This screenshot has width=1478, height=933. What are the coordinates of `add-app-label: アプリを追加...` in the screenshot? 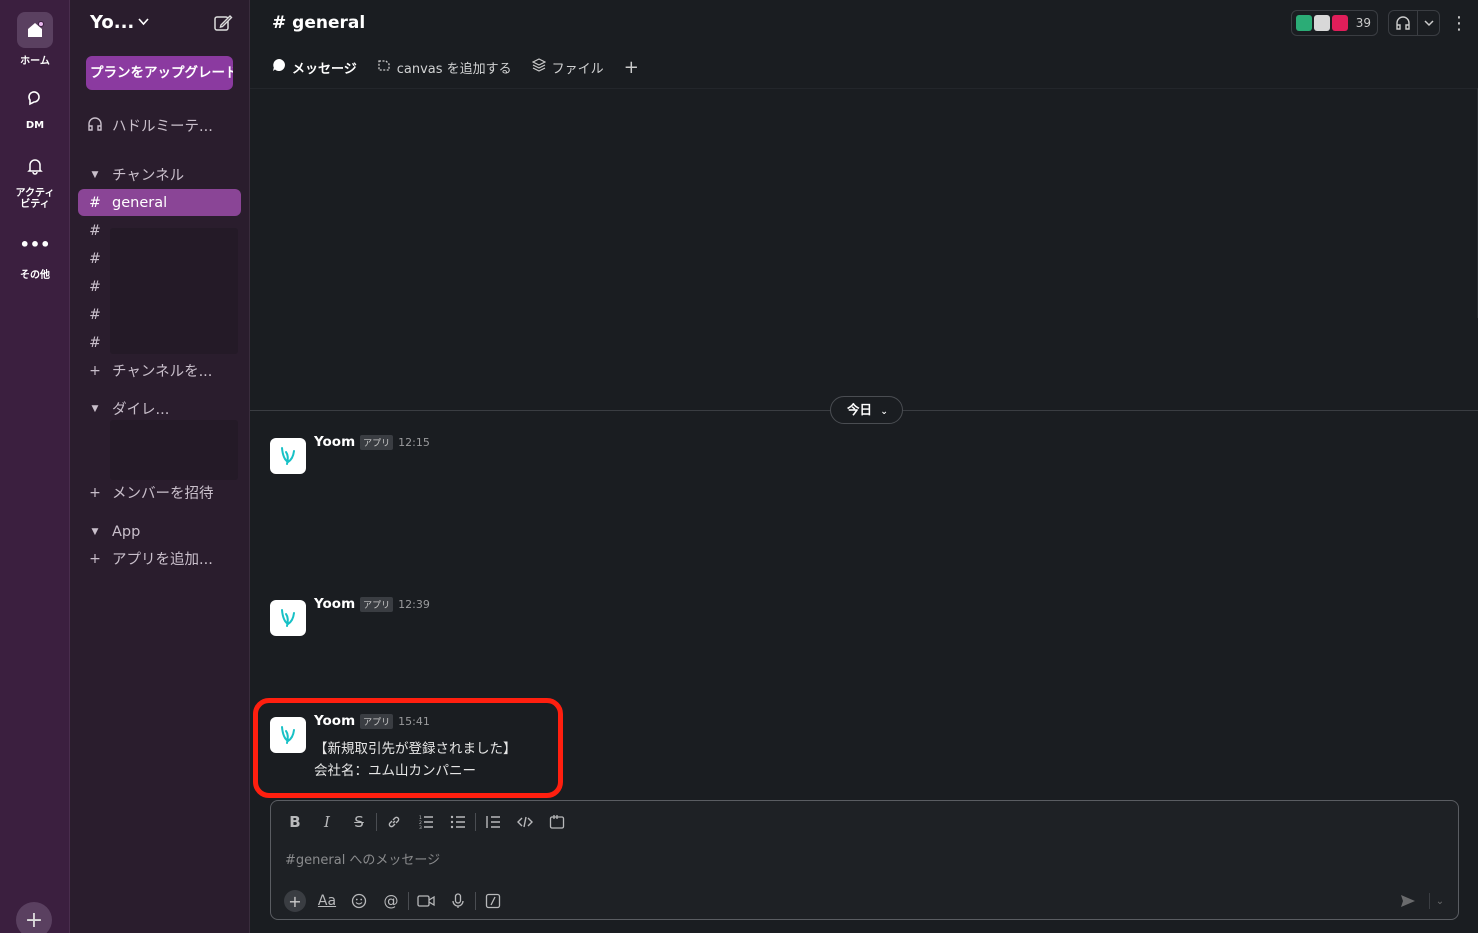 It's located at (162, 560).